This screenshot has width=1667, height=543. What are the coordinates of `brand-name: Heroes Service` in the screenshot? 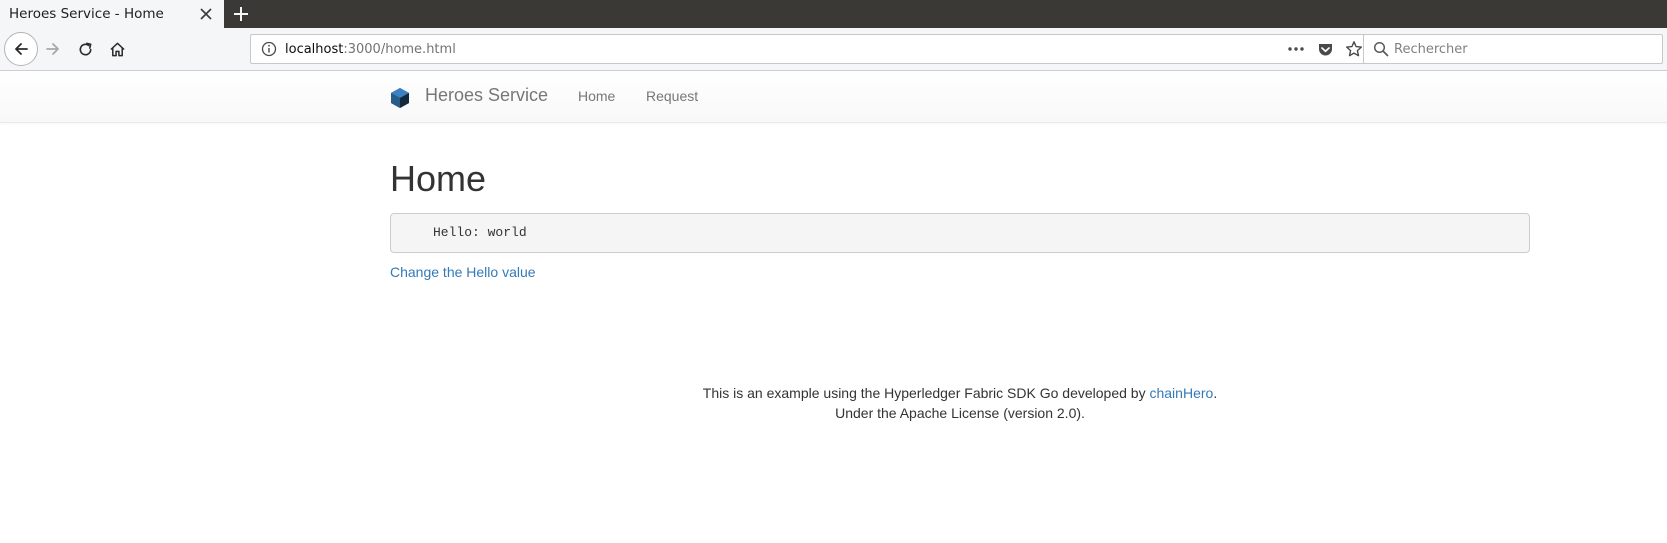 It's located at (486, 95).